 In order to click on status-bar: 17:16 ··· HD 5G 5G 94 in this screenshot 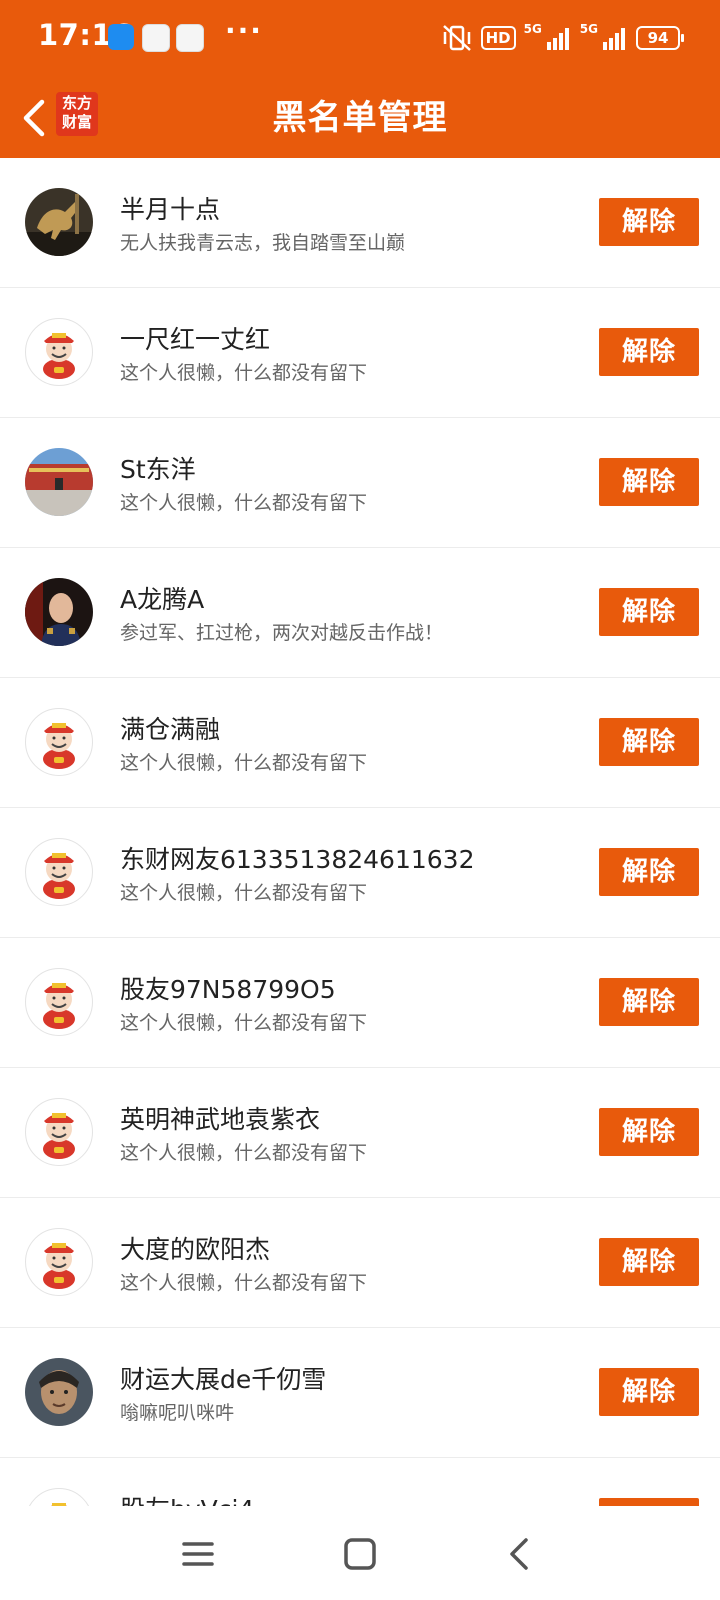, I will do `click(360, 39)`.